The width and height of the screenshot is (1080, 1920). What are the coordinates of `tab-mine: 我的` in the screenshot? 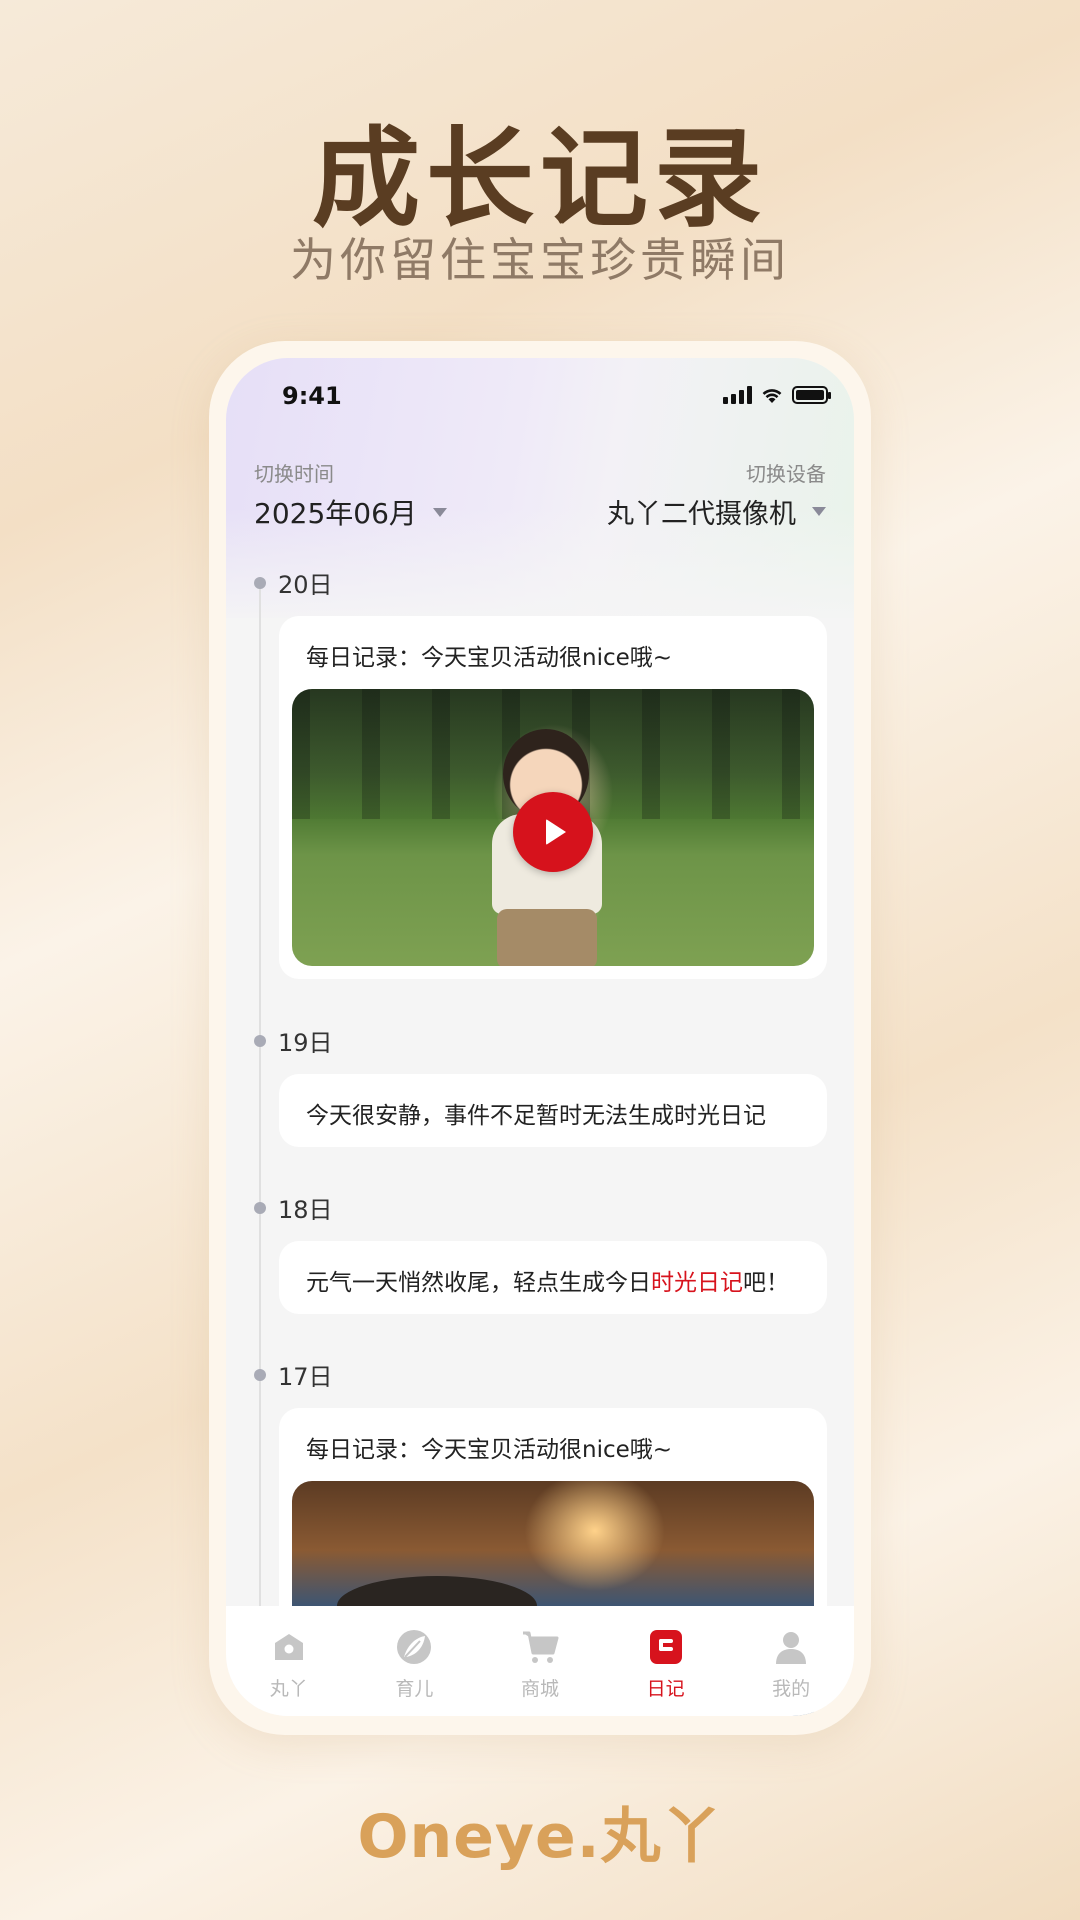 It's located at (791, 1664).